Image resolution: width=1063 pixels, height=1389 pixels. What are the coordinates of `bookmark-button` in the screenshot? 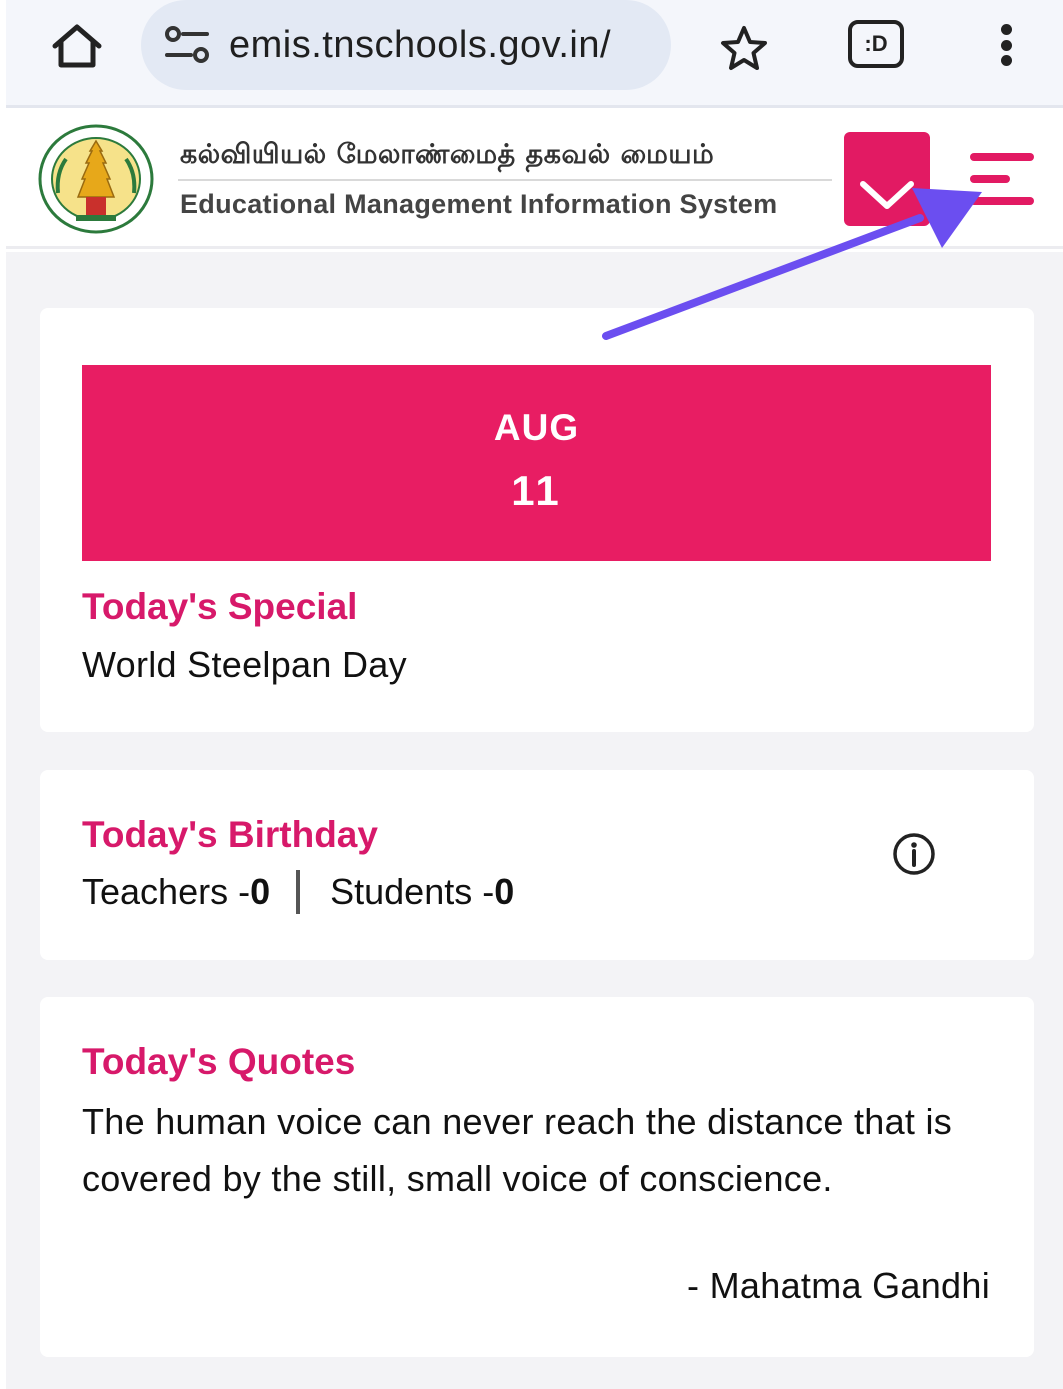 It's located at (744, 48).